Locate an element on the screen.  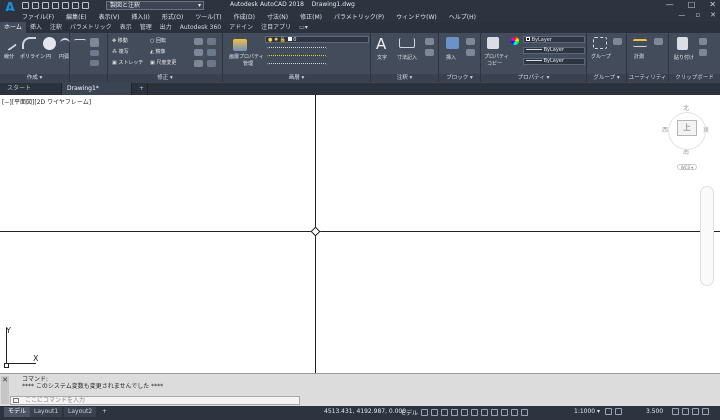
group-icon is located at coordinates (600, 43).